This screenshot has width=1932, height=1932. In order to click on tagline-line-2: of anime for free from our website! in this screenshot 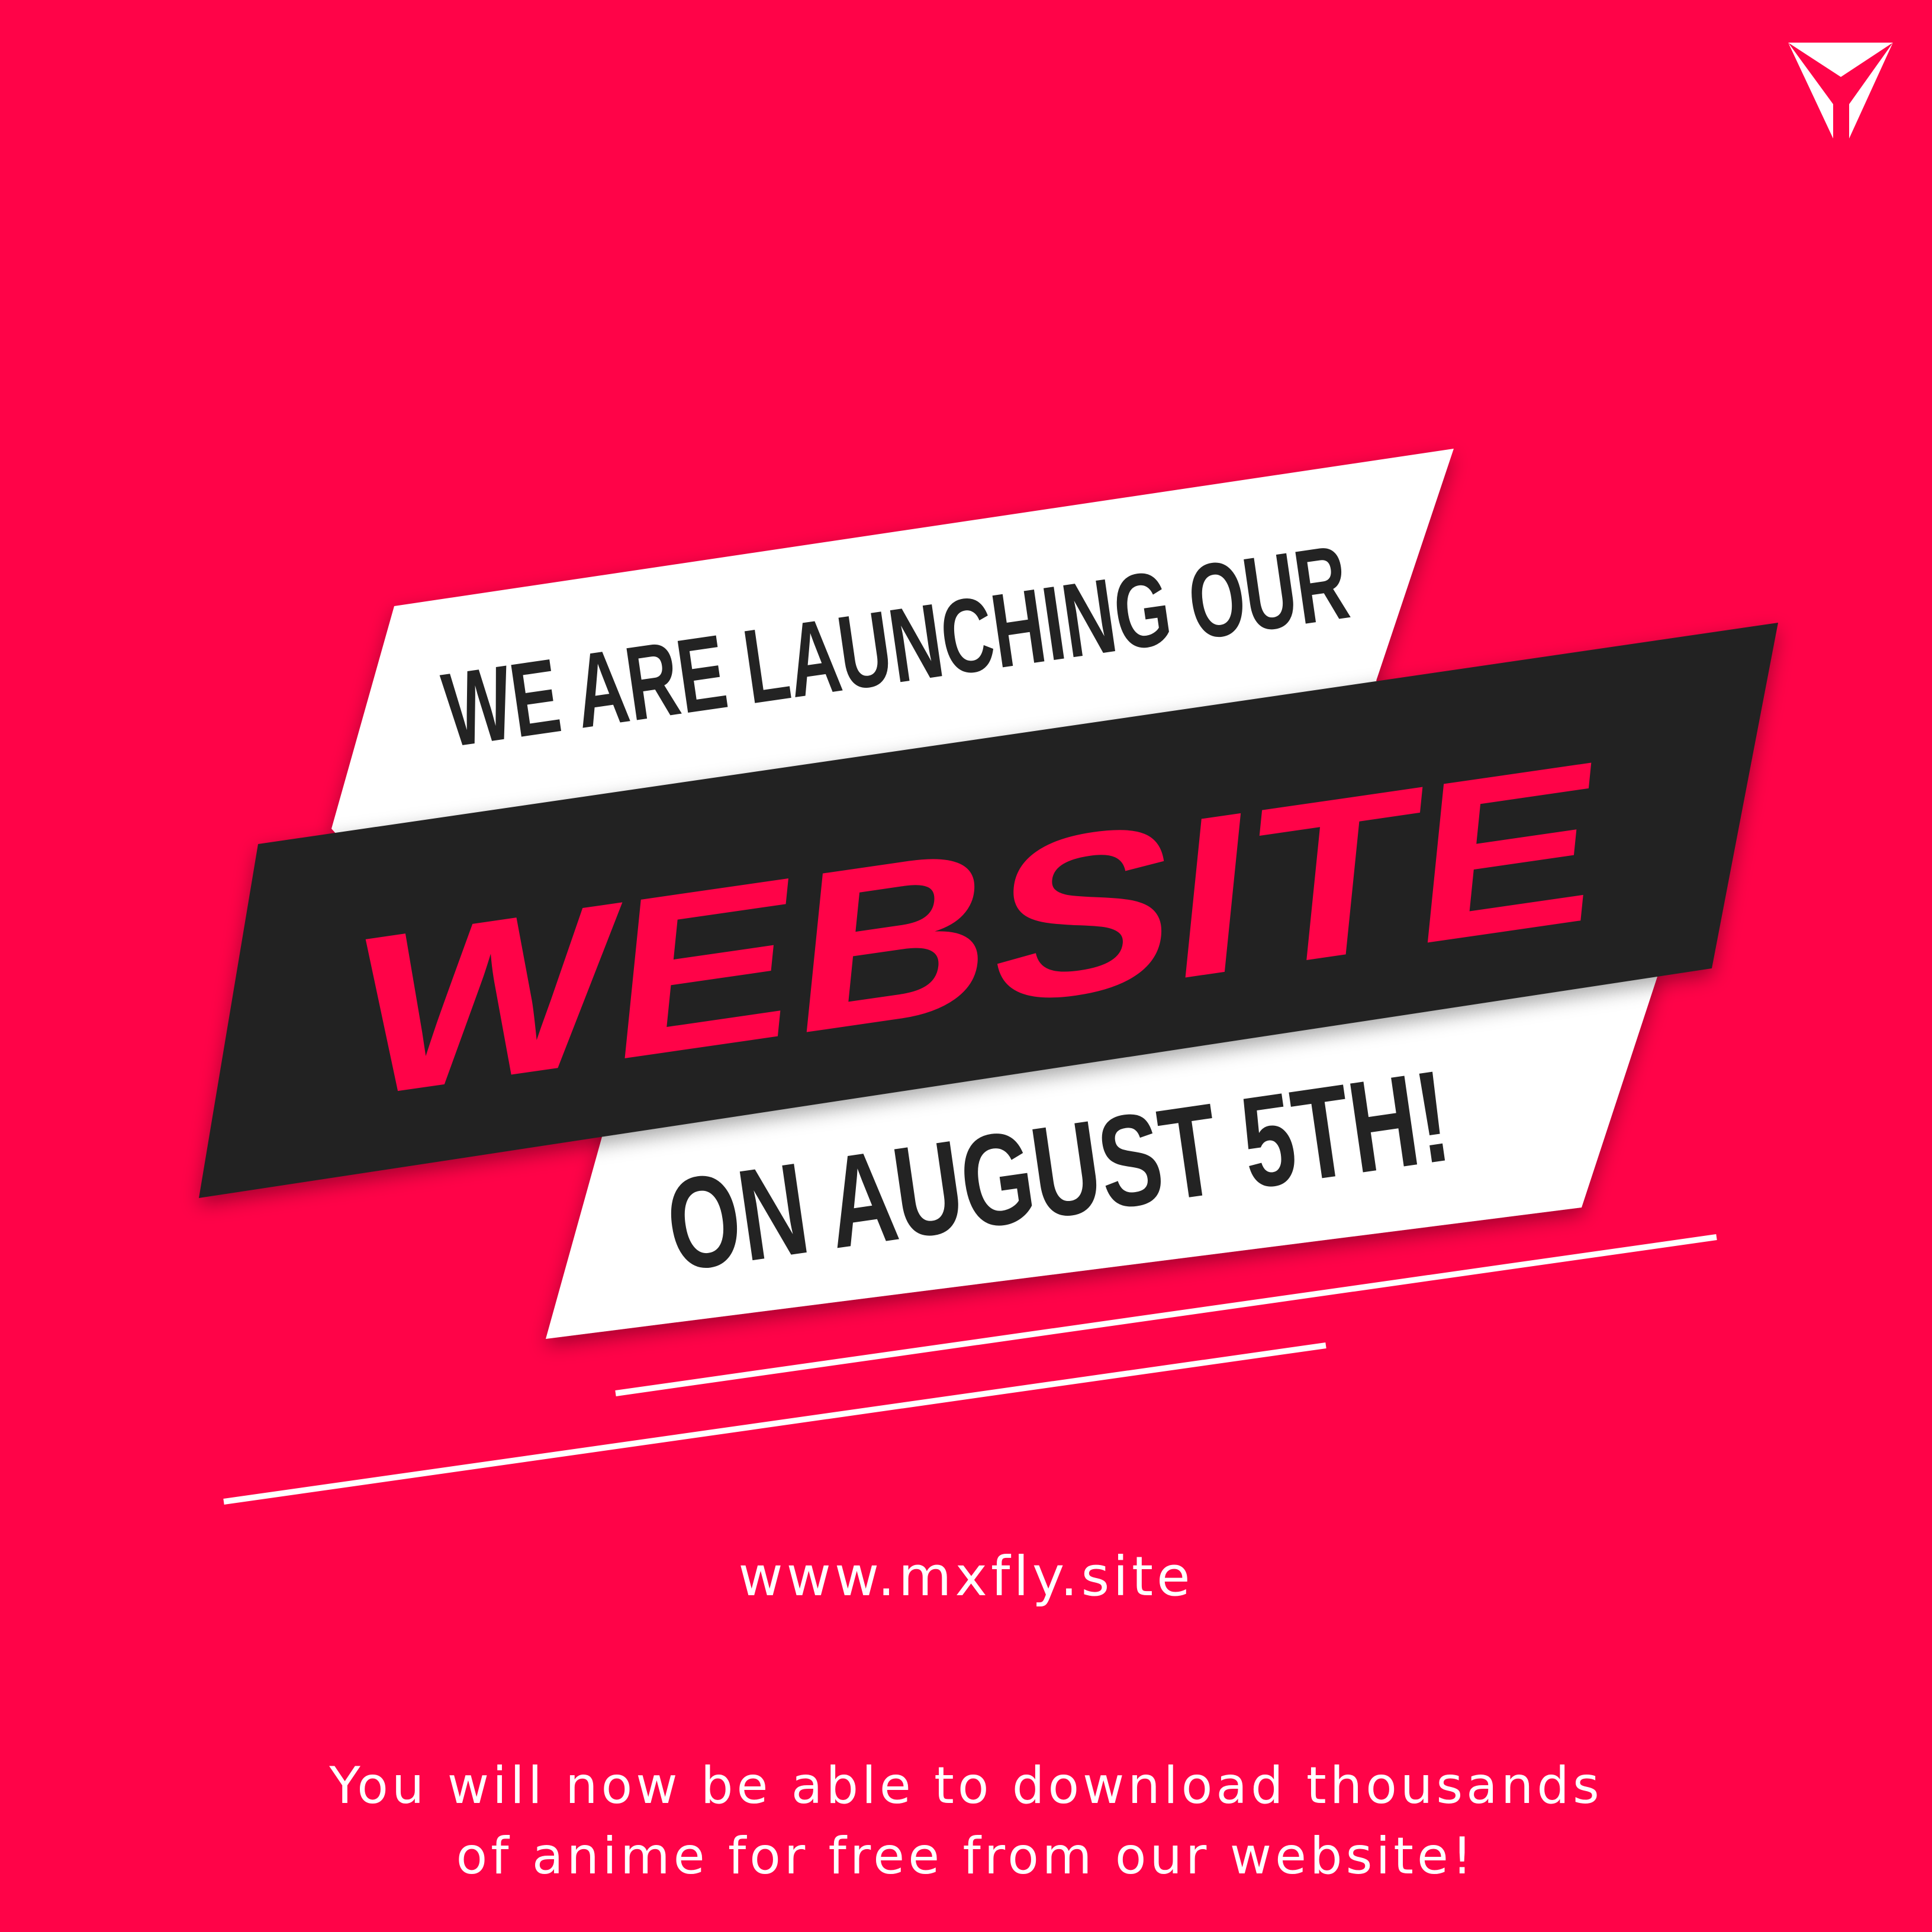, I will do `click(966, 1856)`.